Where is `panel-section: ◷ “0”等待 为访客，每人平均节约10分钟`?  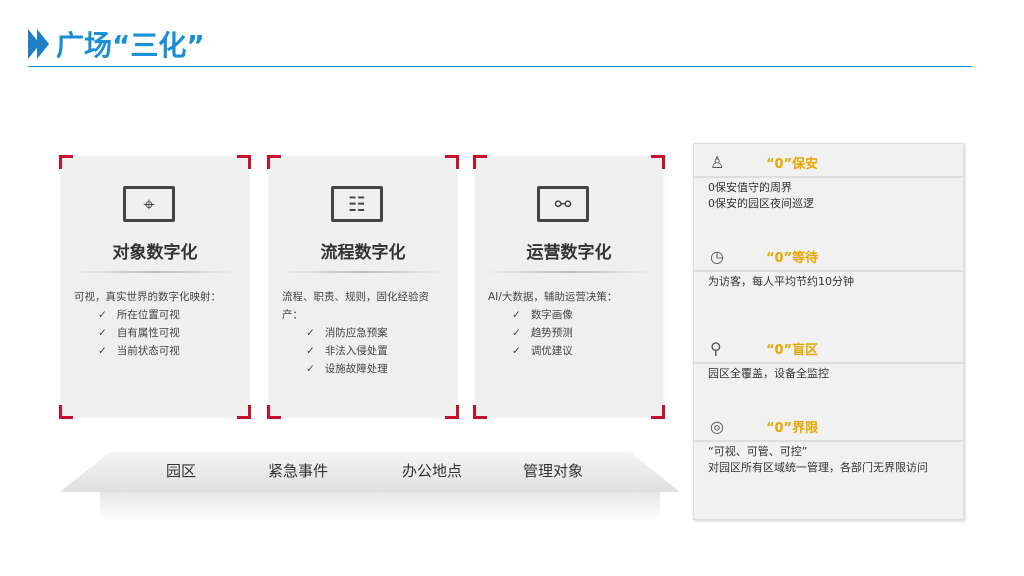 panel-section: ◷ “0”等待 为访客，每人平均节约10分钟 is located at coordinates (828, 268).